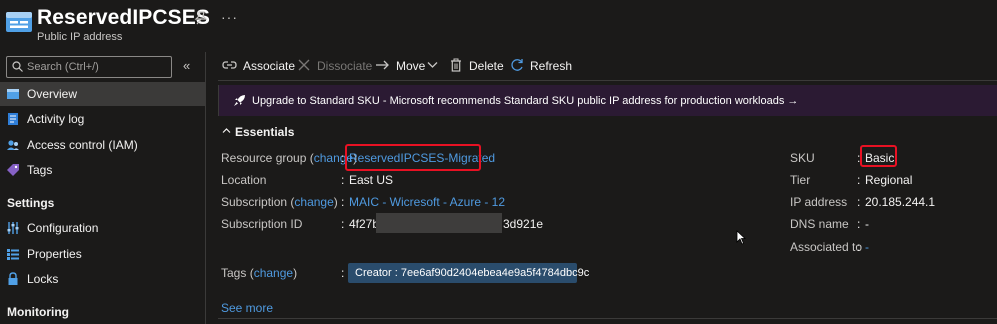  What do you see at coordinates (313, 202) in the screenshot?
I see `change-subscription-link: change` at bounding box center [313, 202].